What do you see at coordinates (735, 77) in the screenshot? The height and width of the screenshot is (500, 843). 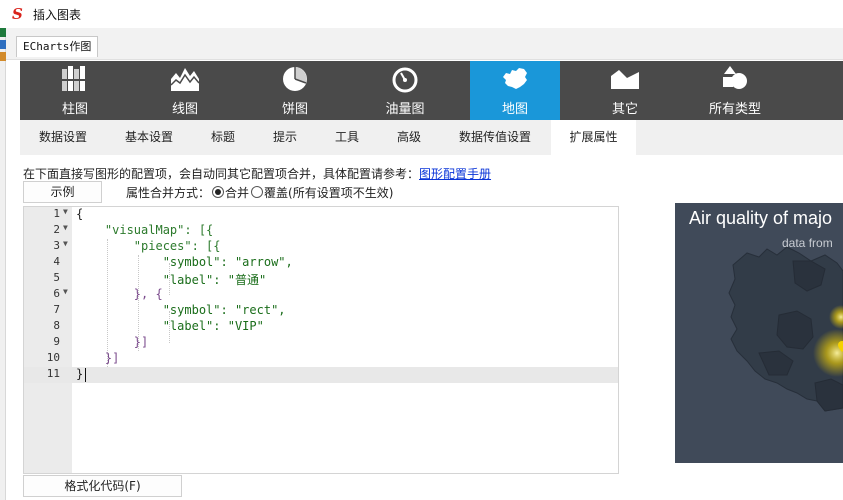 I see `all-types-icon` at bounding box center [735, 77].